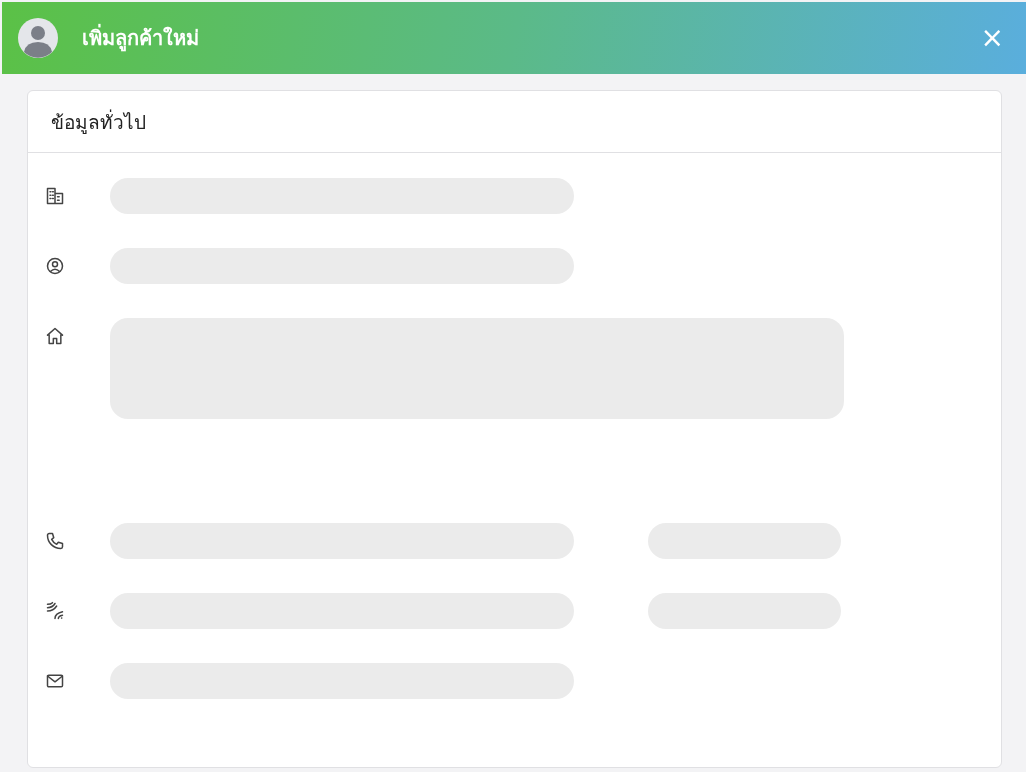 The image size is (1026, 772). What do you see at coordinates (55, 611) in the screenshot?
I see `signal-icon` at bounding box center [55, 611].